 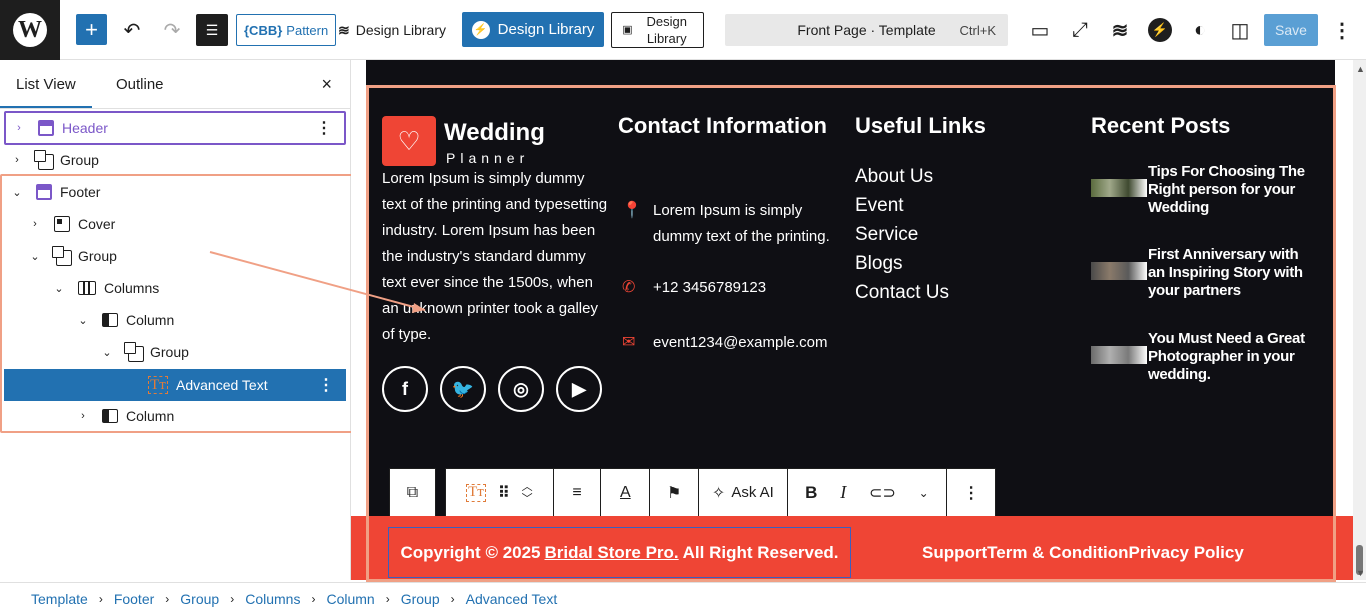 I want to click on redo-button: ↷, so click(x=172, y=30).